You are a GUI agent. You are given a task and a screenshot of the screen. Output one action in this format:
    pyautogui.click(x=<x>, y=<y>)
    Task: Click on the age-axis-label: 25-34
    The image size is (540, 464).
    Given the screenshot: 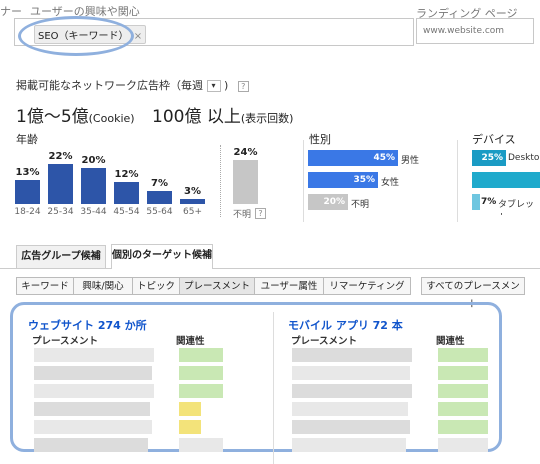 What is the action you would take?
    pyautogui.click(x=60, y=212)
    